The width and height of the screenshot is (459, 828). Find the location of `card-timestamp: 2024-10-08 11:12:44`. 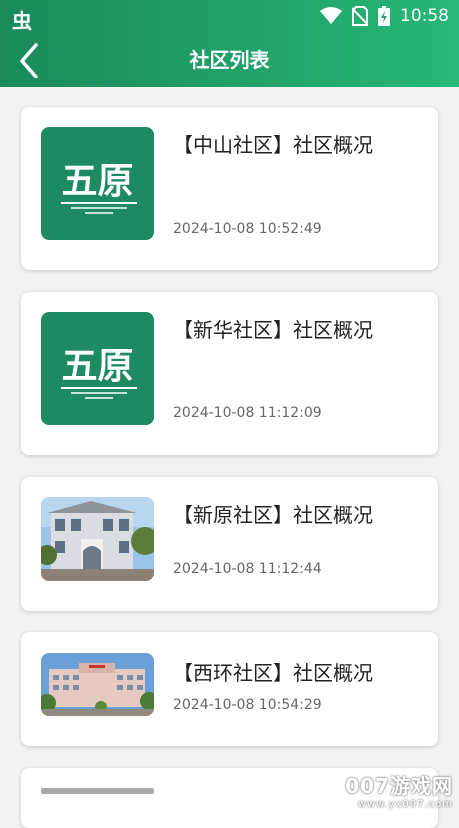

card-timestamp: 2024-10-08 11:12:44 is located at coordinates (247, 569).